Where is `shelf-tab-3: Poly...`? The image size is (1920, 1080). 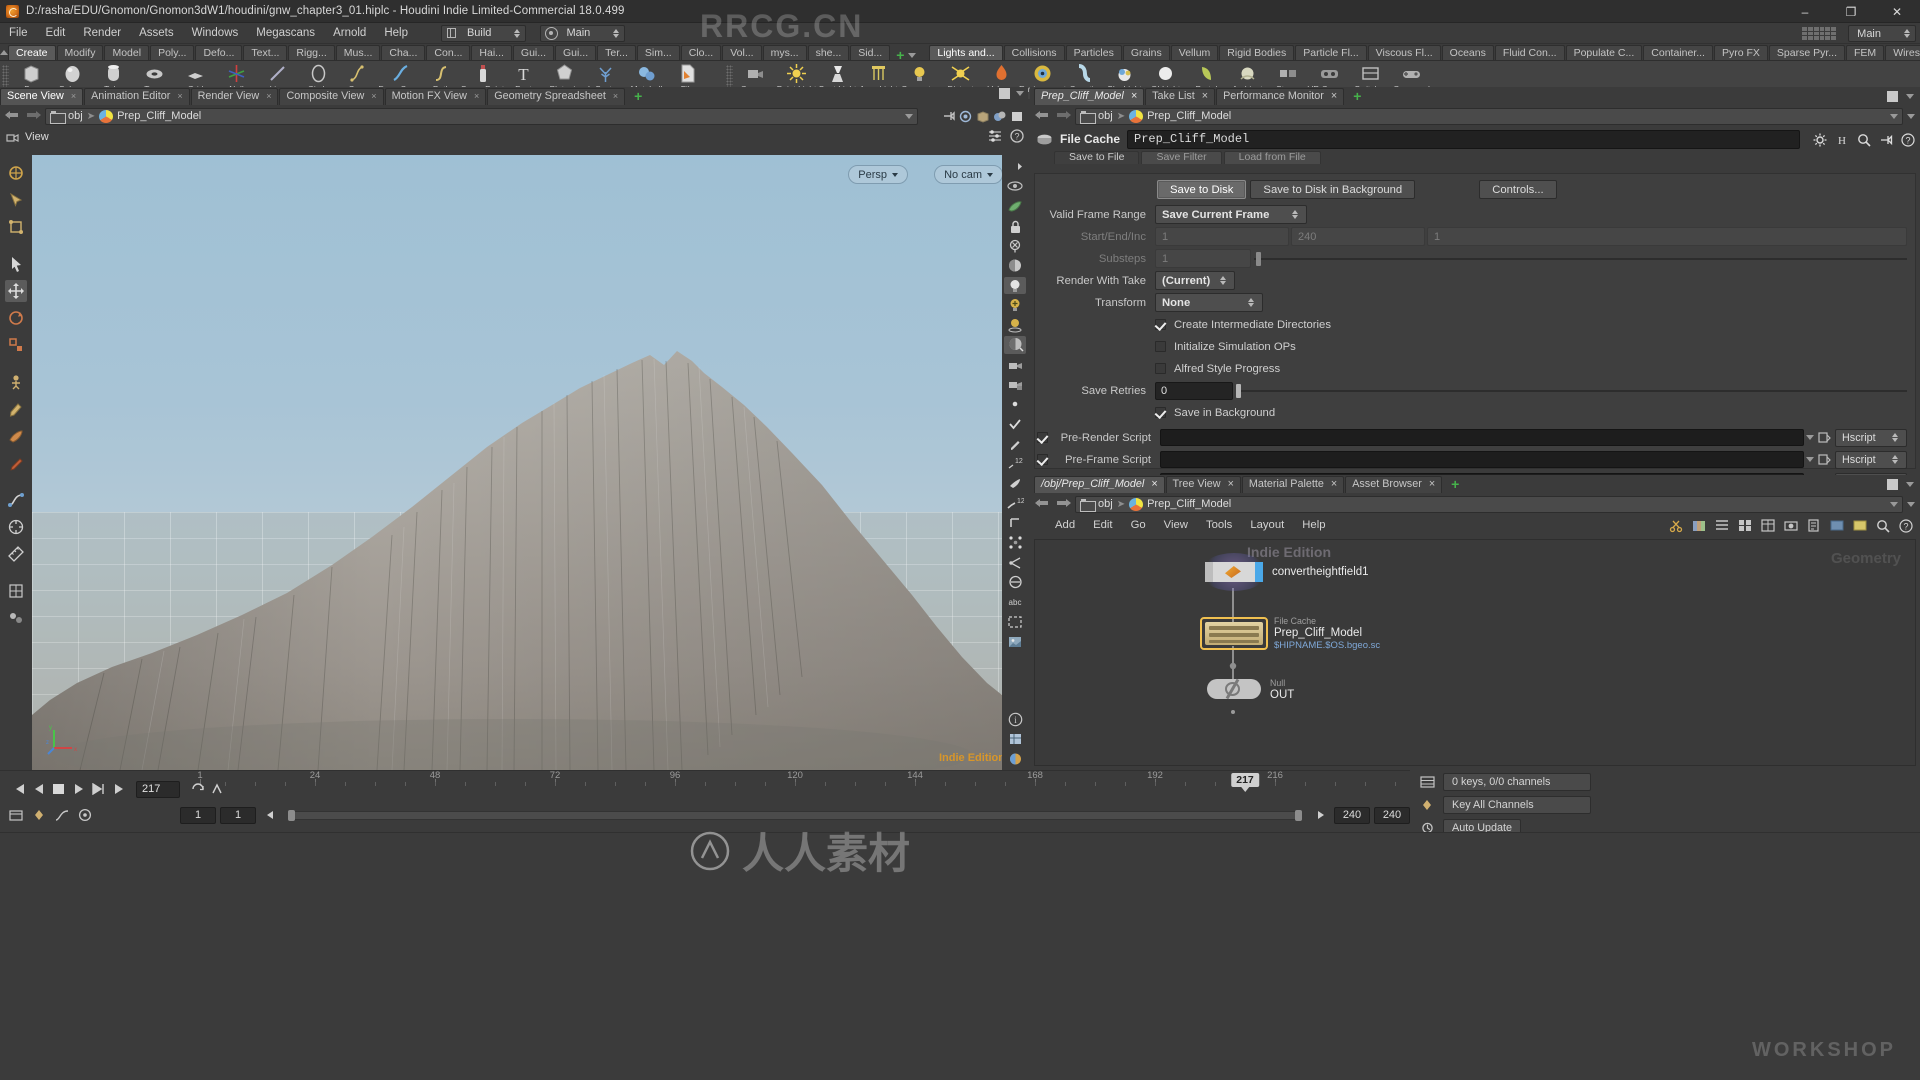 shelf-tab-3: Poly... is located at coordinates (172, 52).